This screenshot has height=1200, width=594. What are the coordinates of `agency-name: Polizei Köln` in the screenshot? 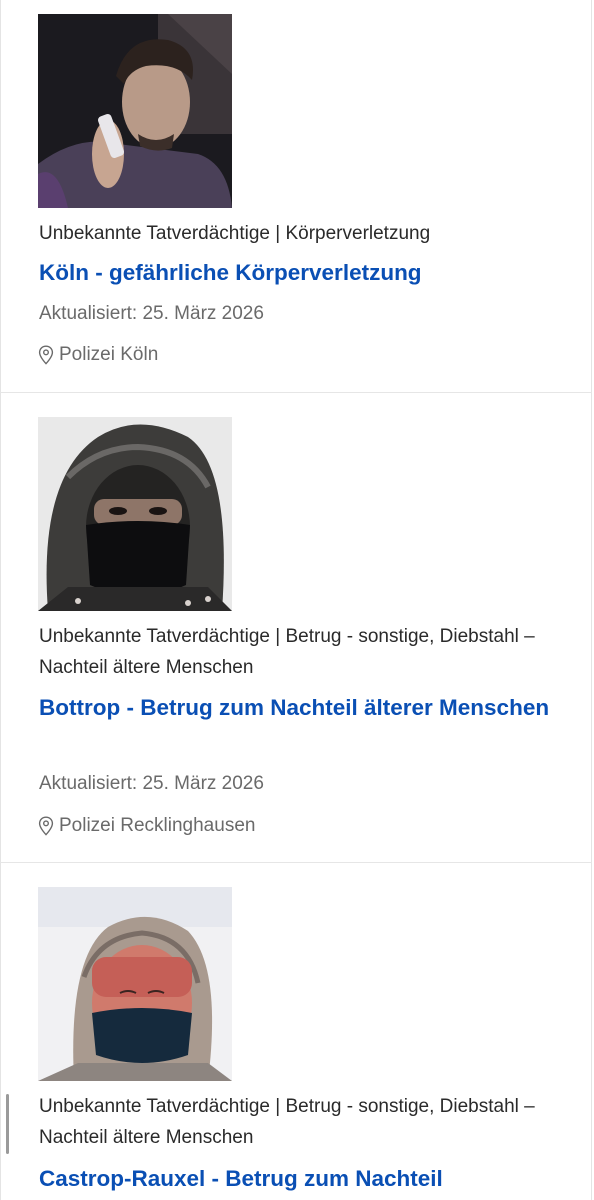 It's located at (109, 354).